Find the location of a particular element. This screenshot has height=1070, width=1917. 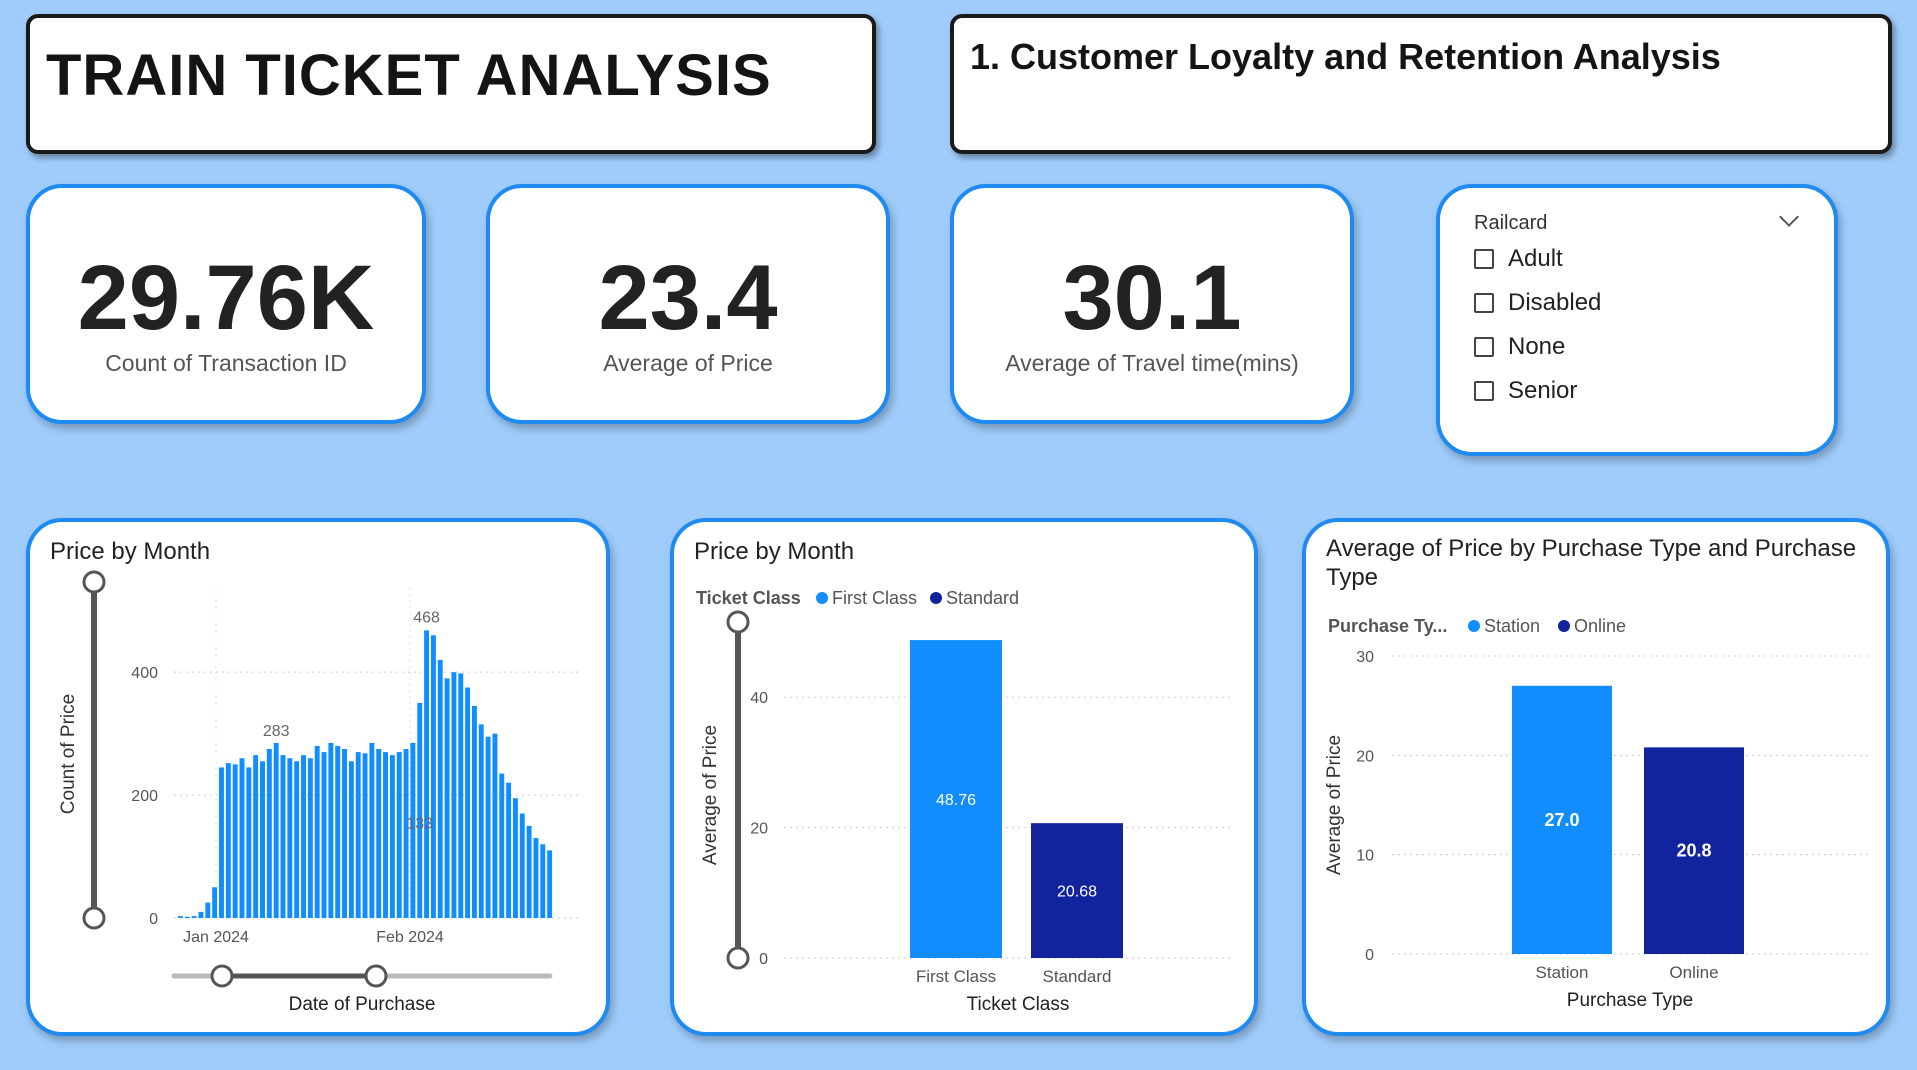

slicer-item-senior: Senior is located at coordinates (1525, 391).